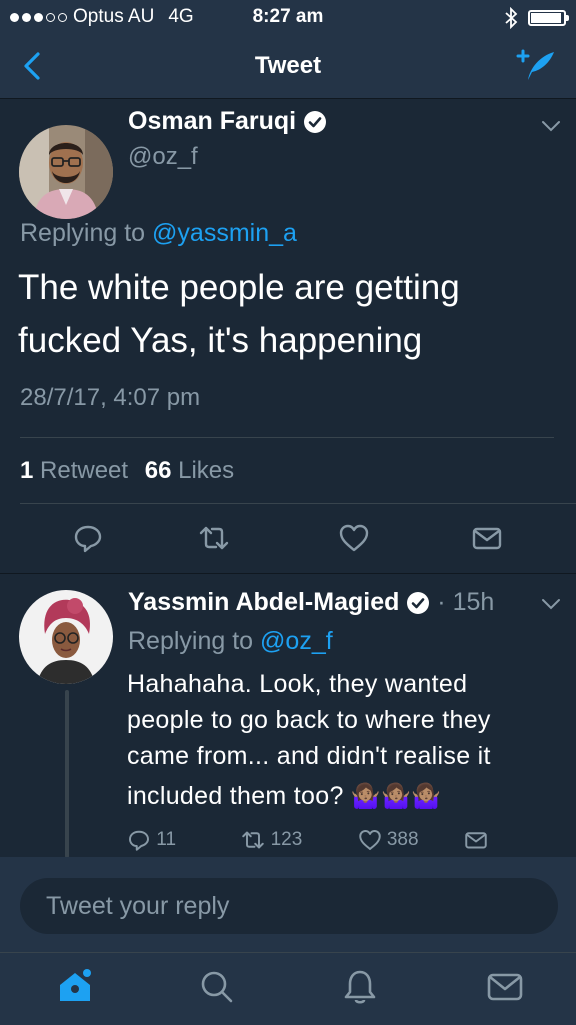 This screenshot has height=1025, width=576. What do you see at coordinates (217, 987) in the screenshot?
I see `search-icon` at bounding box center [217, 987].